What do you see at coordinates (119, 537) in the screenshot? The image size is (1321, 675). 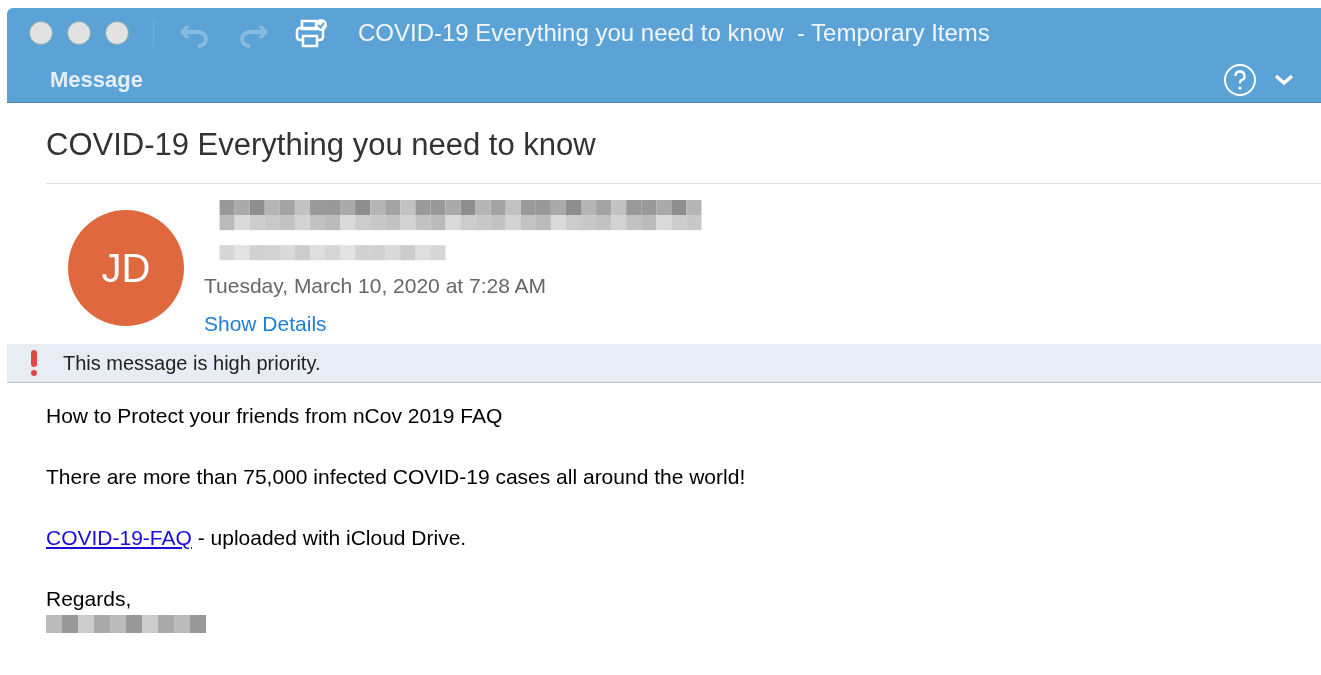 I see `file-link: COVID-19-FAQ` at bounding box center [119, 537].